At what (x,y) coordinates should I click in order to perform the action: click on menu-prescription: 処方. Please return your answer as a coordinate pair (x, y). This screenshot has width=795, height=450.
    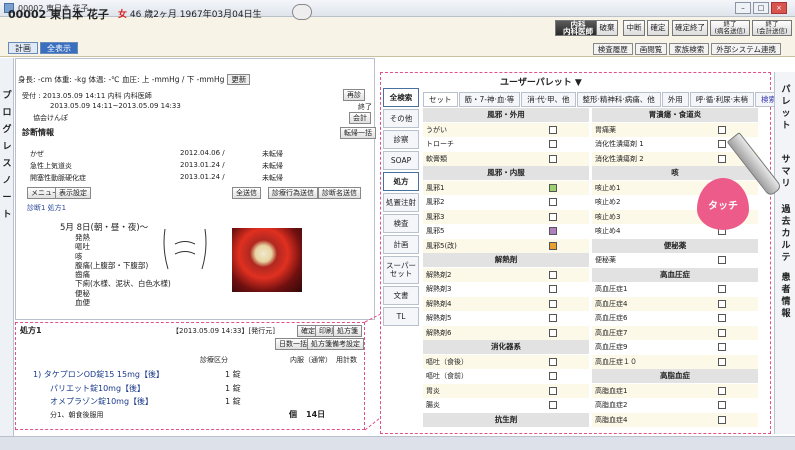
    Looking at the image, I should click on (401, 181).